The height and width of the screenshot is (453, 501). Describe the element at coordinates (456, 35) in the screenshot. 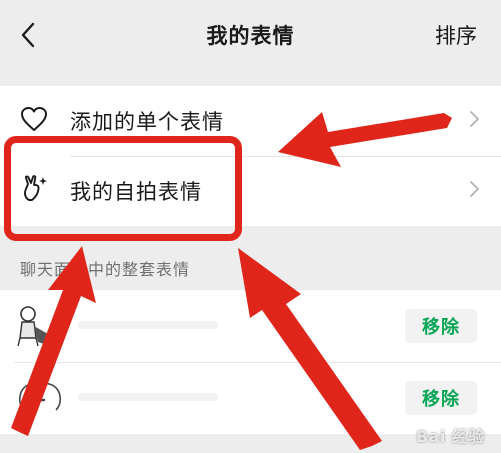

I see `sort-button: 排序` at that location.